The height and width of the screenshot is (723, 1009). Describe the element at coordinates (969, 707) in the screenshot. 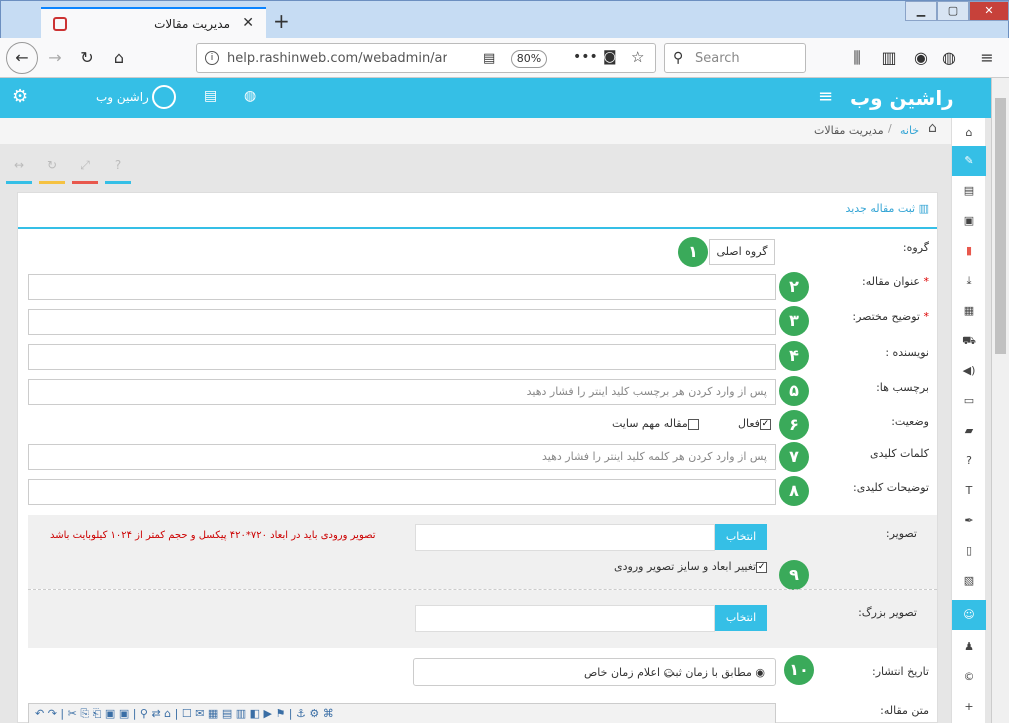

I see `sidebar-add-user-icon: +` at that location.